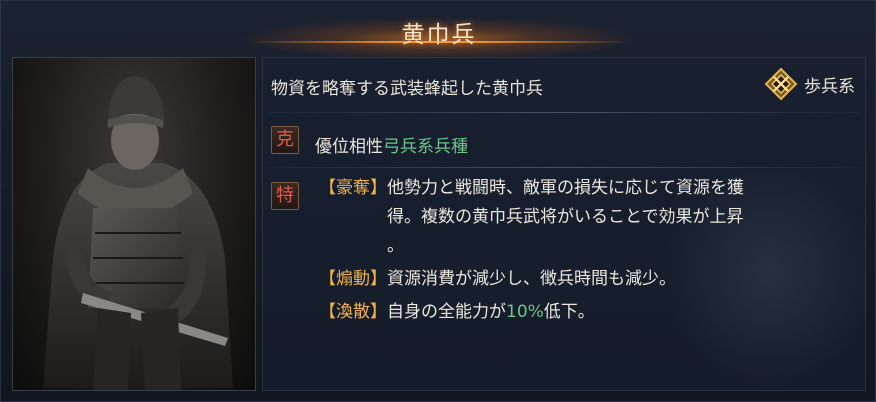 Image resolution: width=876 pixels, height=402 pixels. I want to click on trait-agitate: 【煽動】 資源消費が減少し、徴兵時間も減少。, so click(497, 279).